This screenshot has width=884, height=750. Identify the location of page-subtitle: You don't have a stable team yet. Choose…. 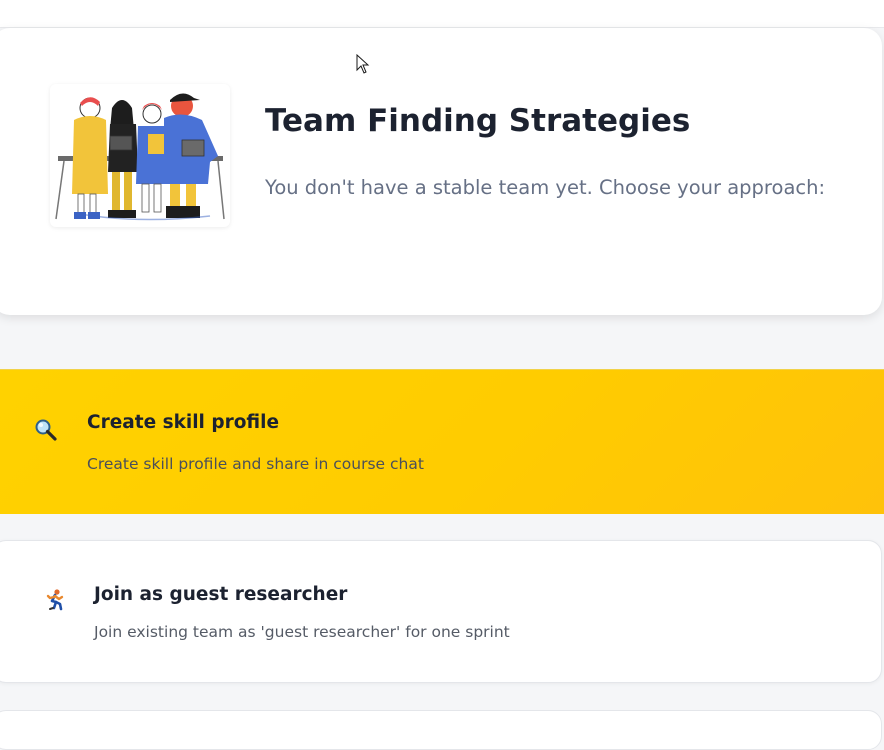
(545, 187).